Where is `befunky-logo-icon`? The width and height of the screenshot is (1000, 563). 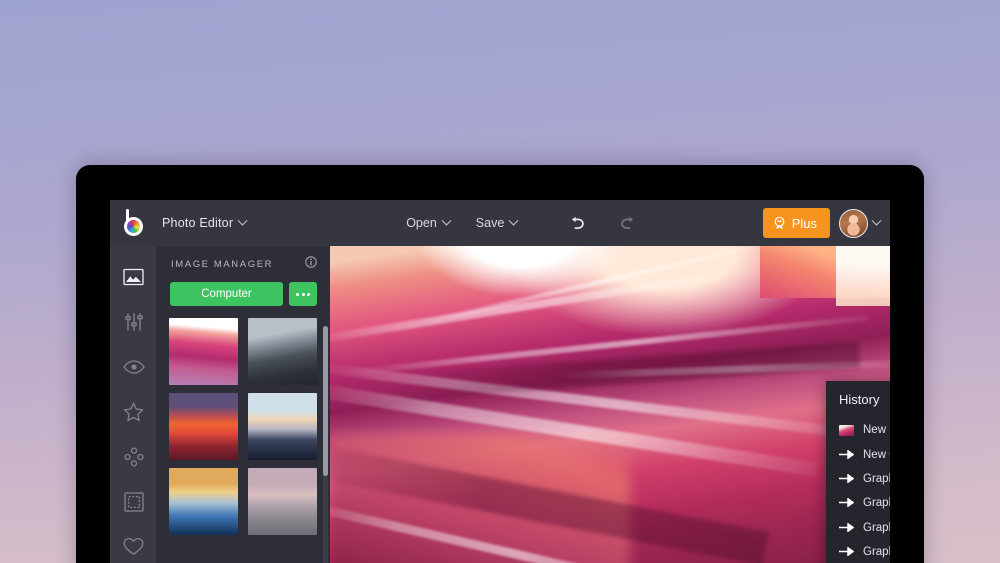
befunky-logo-icon is located at coordinates (136, 223).